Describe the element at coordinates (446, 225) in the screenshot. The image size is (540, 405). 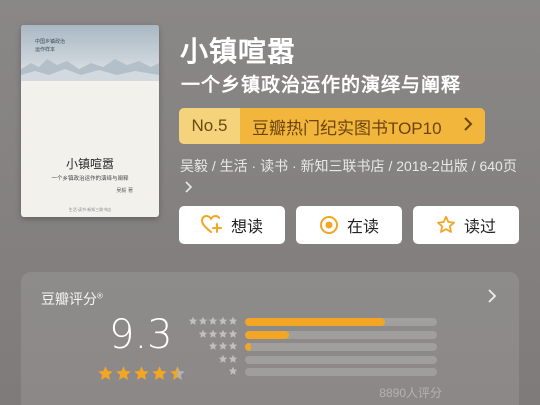
I see `star-outline-icon` at that location.